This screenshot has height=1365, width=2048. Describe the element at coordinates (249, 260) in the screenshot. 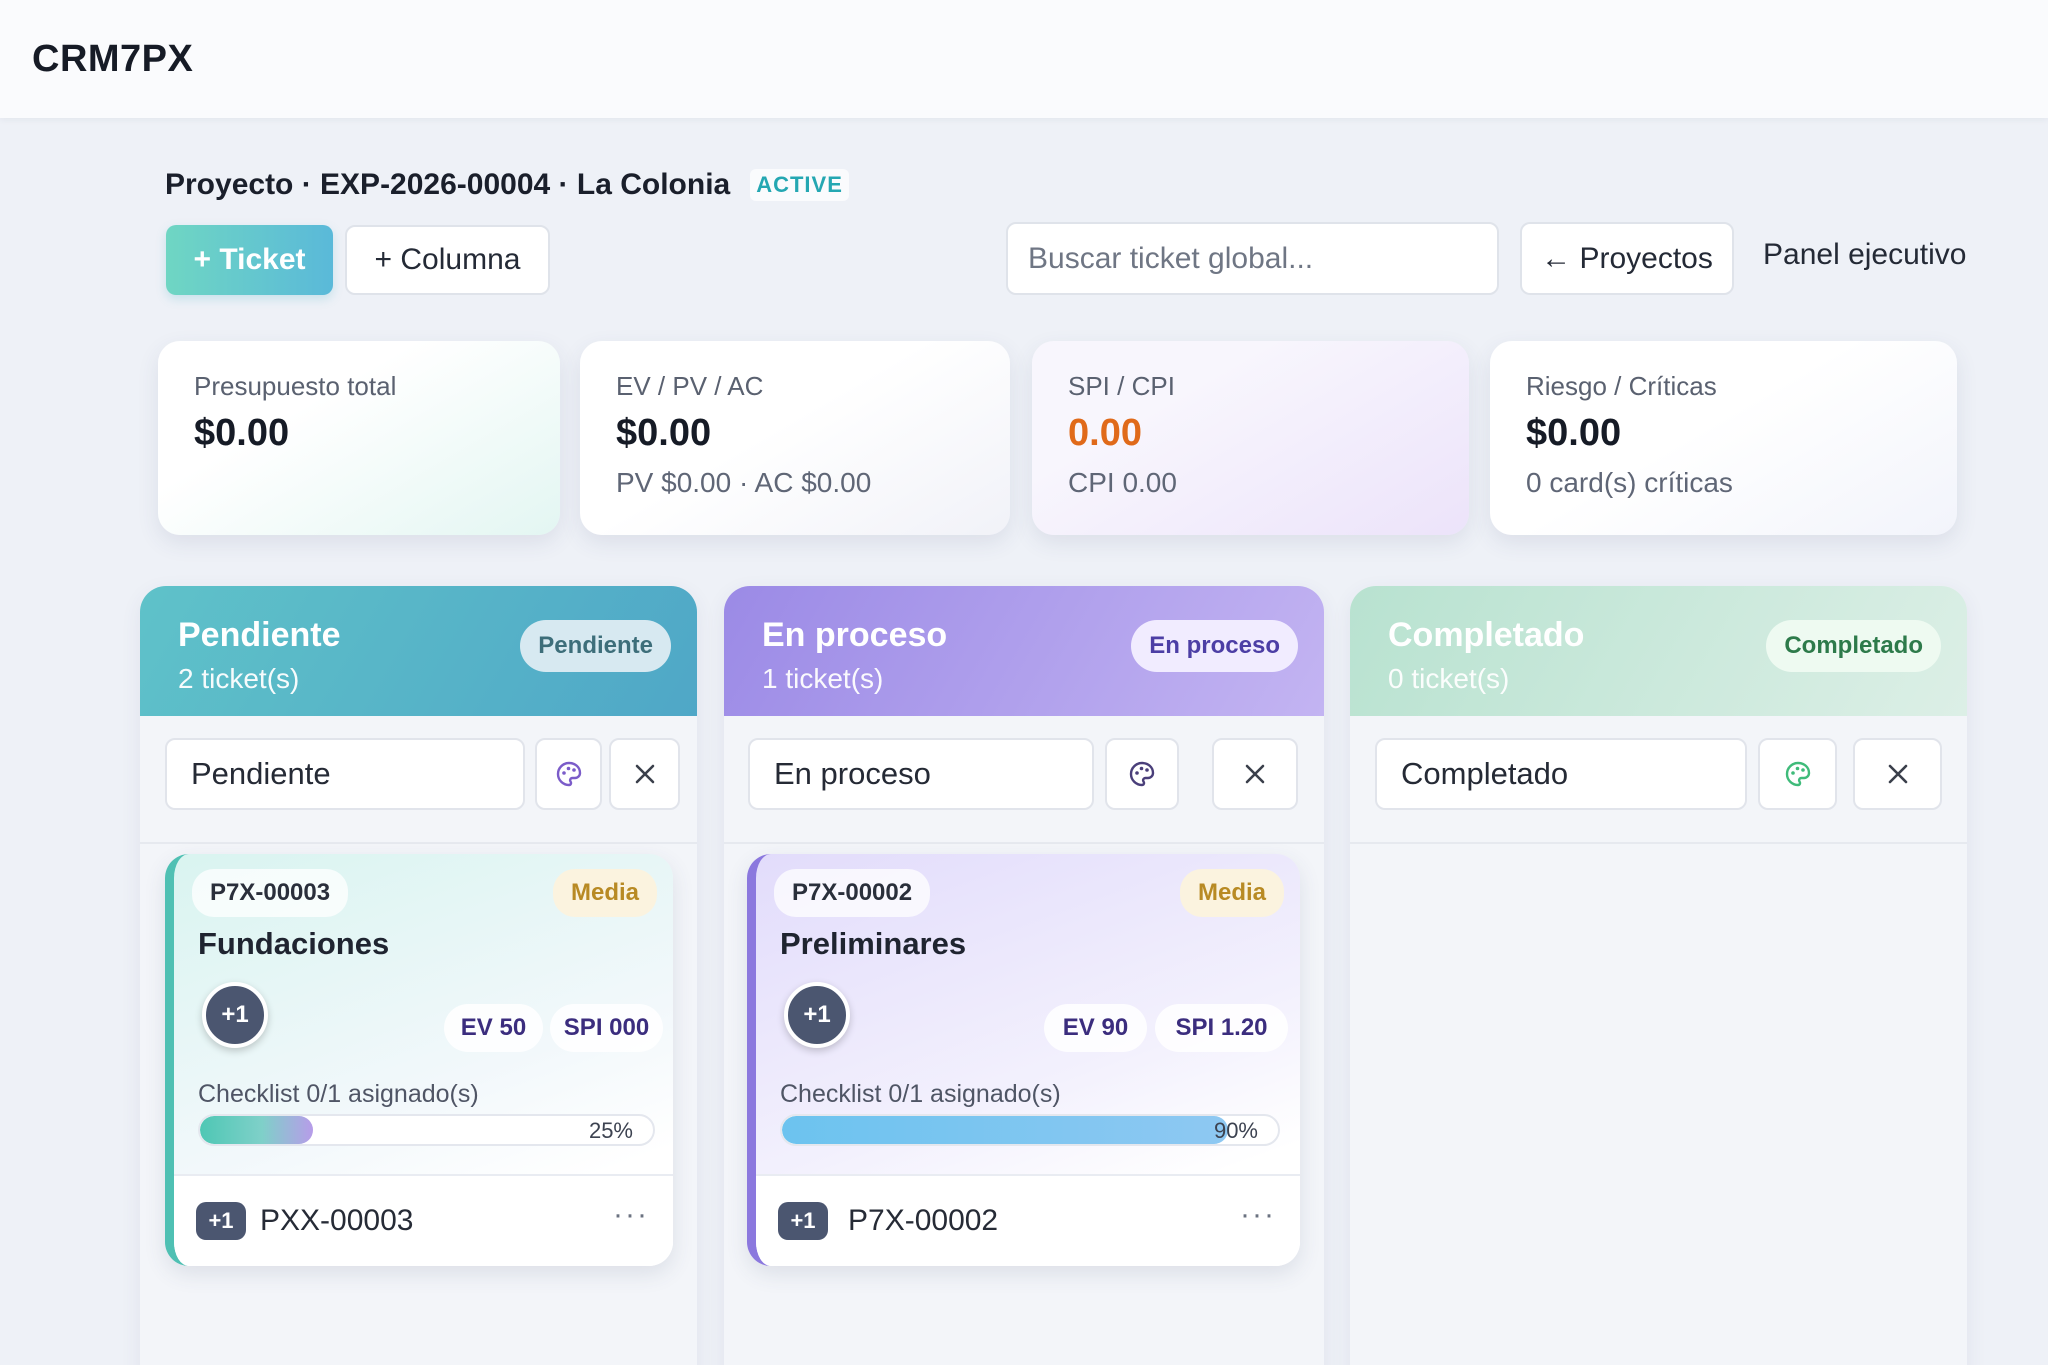

I see `add-ticket-button: + Ticket` at that location.